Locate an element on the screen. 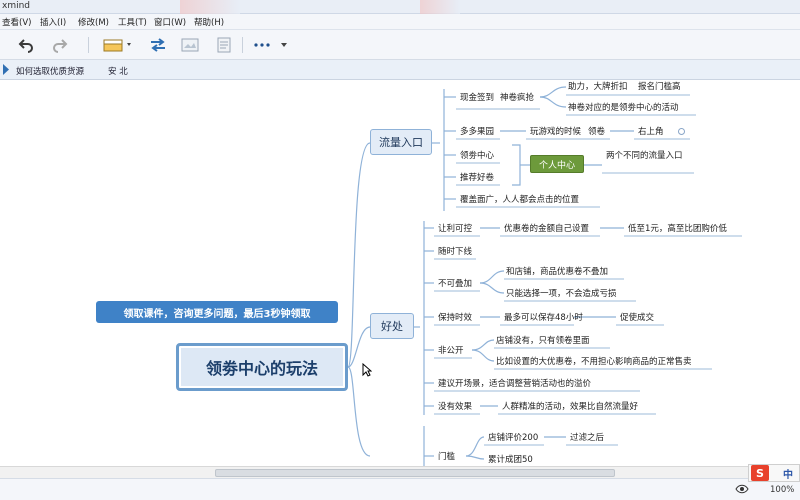 This screenshot has width=800, height=500. topic-personal-center: 个人中心 is located at coordinates (557, 164).